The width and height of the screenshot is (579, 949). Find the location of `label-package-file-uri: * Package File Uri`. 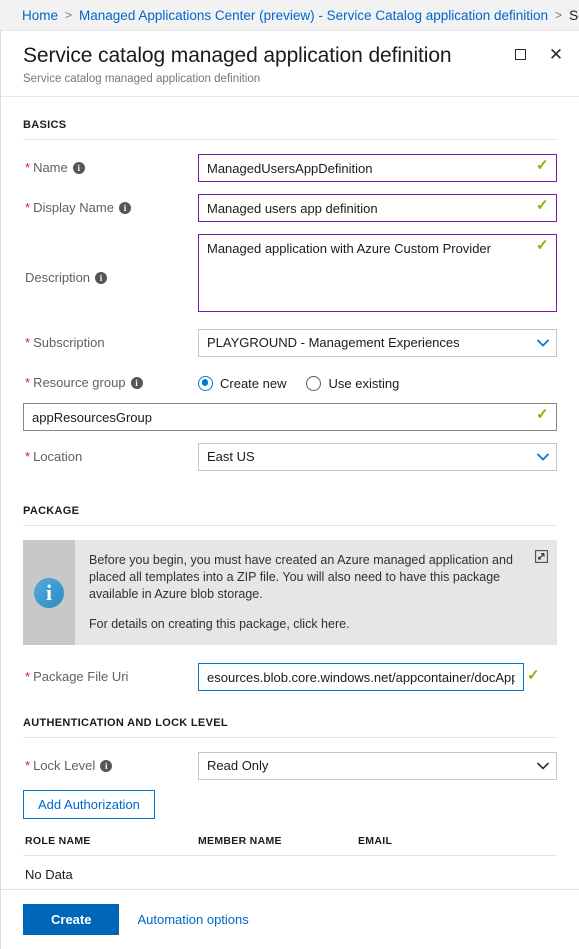

label-package-file-uri: * Package File Uri is located at coordinates (110, 677).